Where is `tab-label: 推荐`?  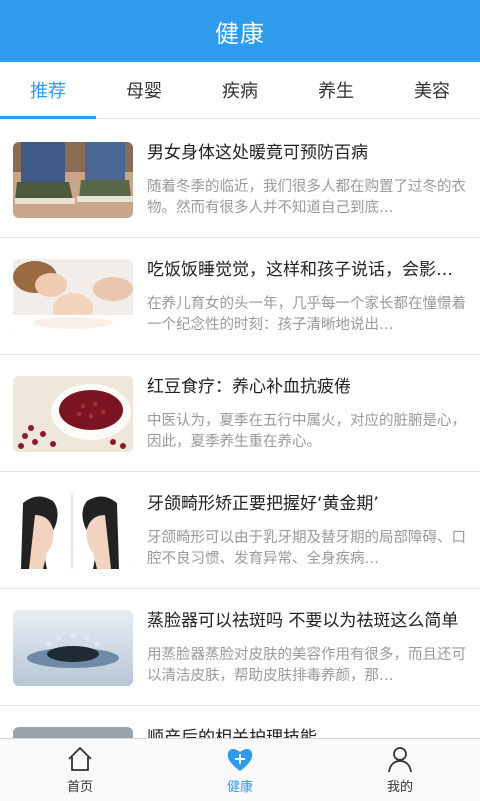 tab-label: 推荐 is located at coordinates (48, 91).